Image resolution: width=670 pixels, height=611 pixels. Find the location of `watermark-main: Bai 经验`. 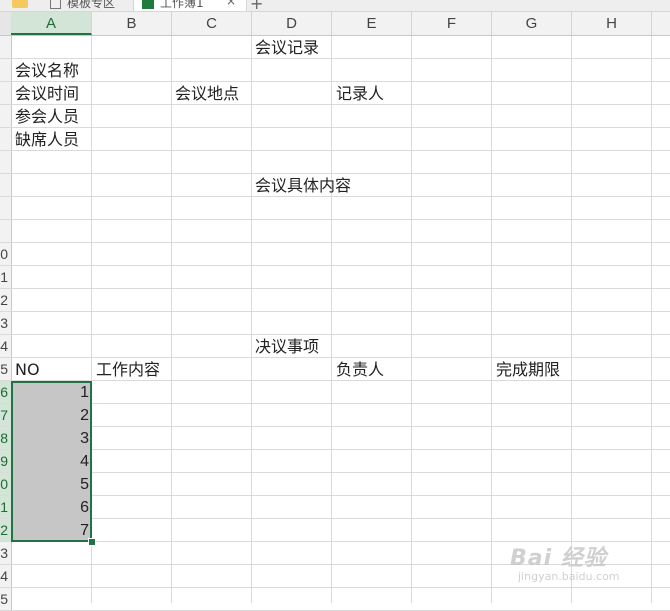

watermark-main: Bai 经验 is located at coordinates (558, 558).